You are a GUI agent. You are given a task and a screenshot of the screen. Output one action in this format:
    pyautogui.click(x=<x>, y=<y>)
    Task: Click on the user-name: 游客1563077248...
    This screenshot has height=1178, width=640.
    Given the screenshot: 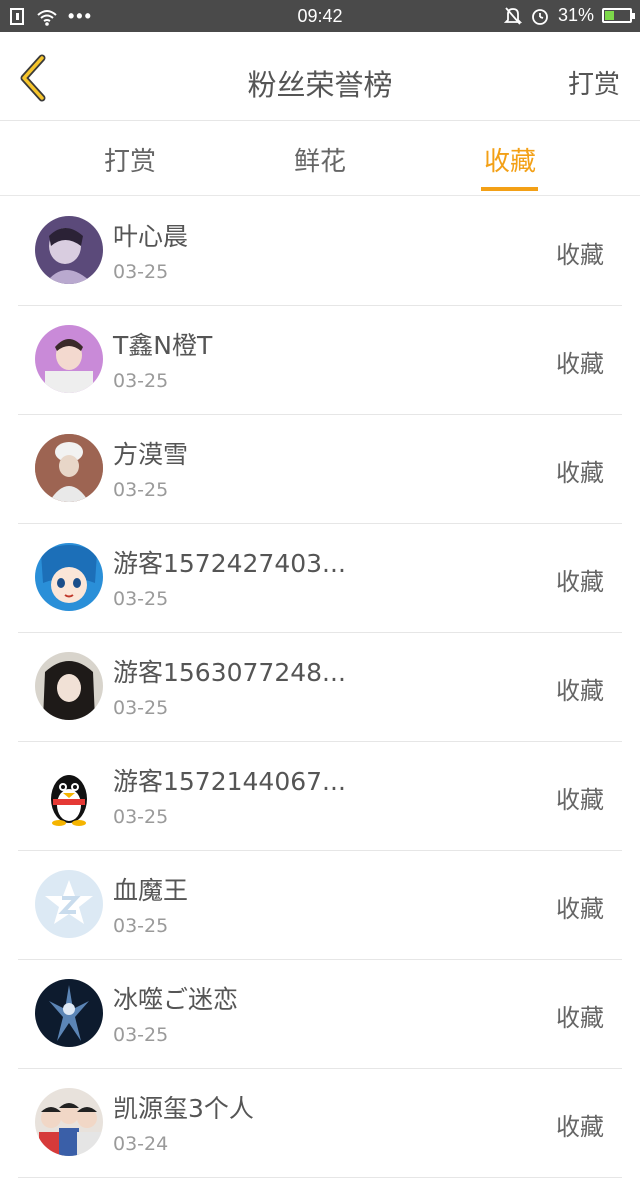 What is the action you would take?
    pyautogui.click(x=229, y=672)
    